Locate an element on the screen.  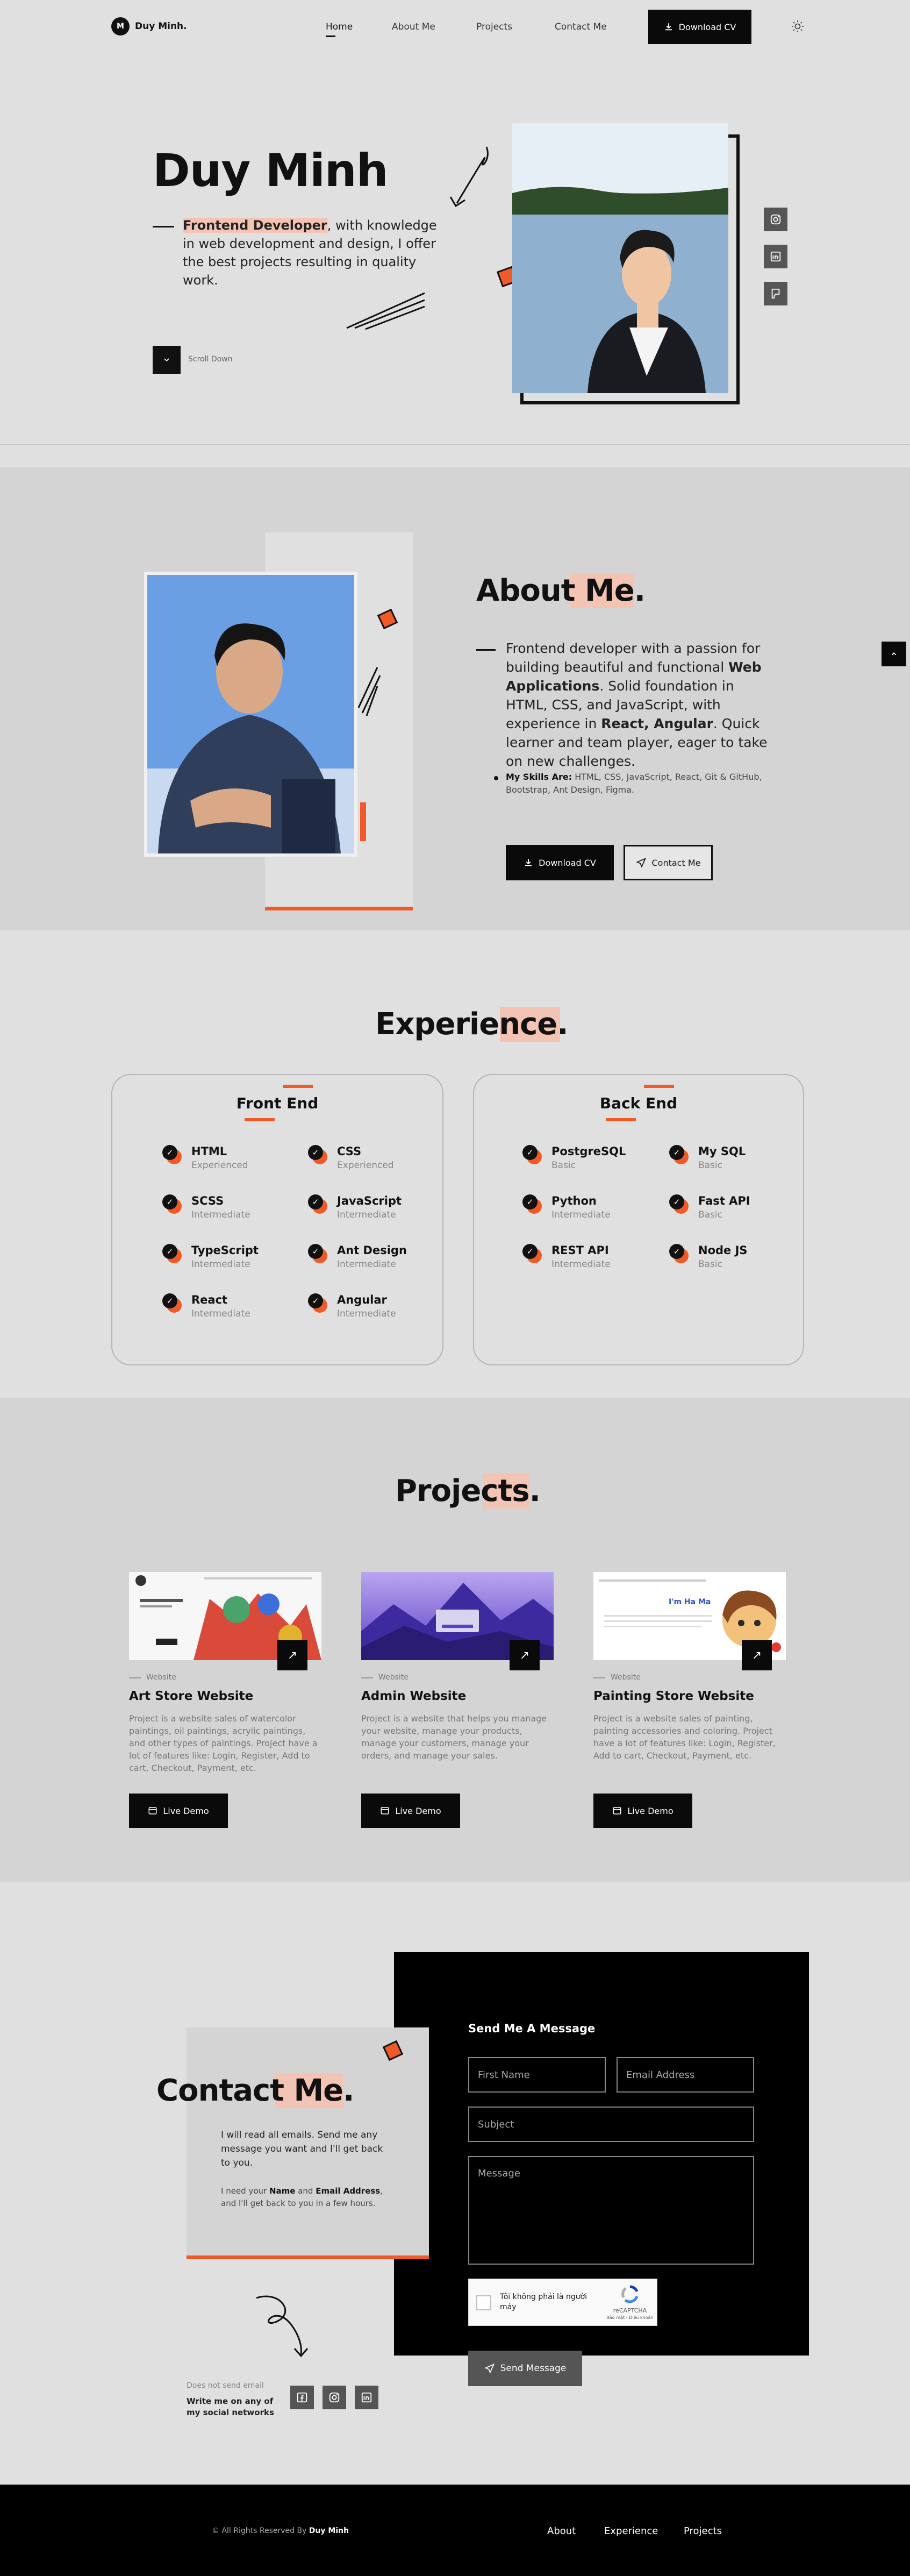
contact-facebook-button is located at coordinates (302, 2398).